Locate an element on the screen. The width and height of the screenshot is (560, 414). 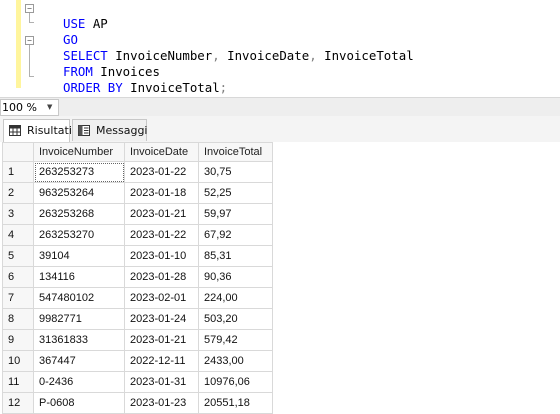
fold-line is located at coordinates (29, 60).